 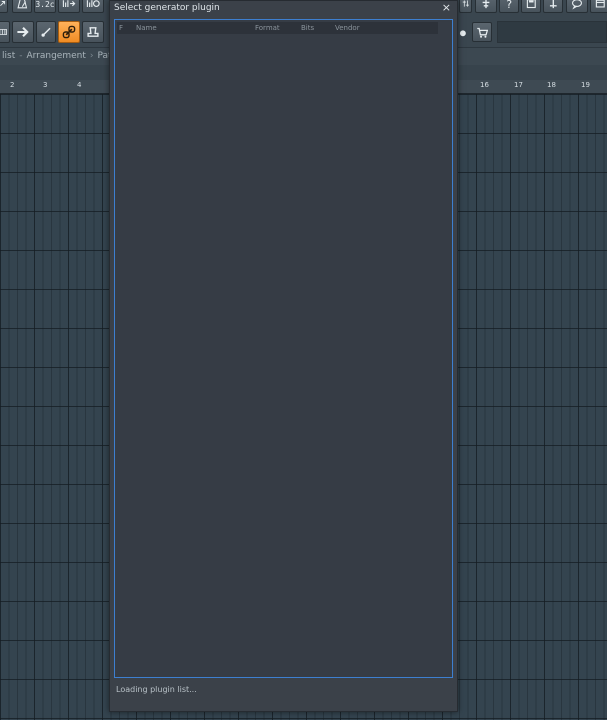 I want to click on chevron-right-icon: ›, so click(x=91, y=56).